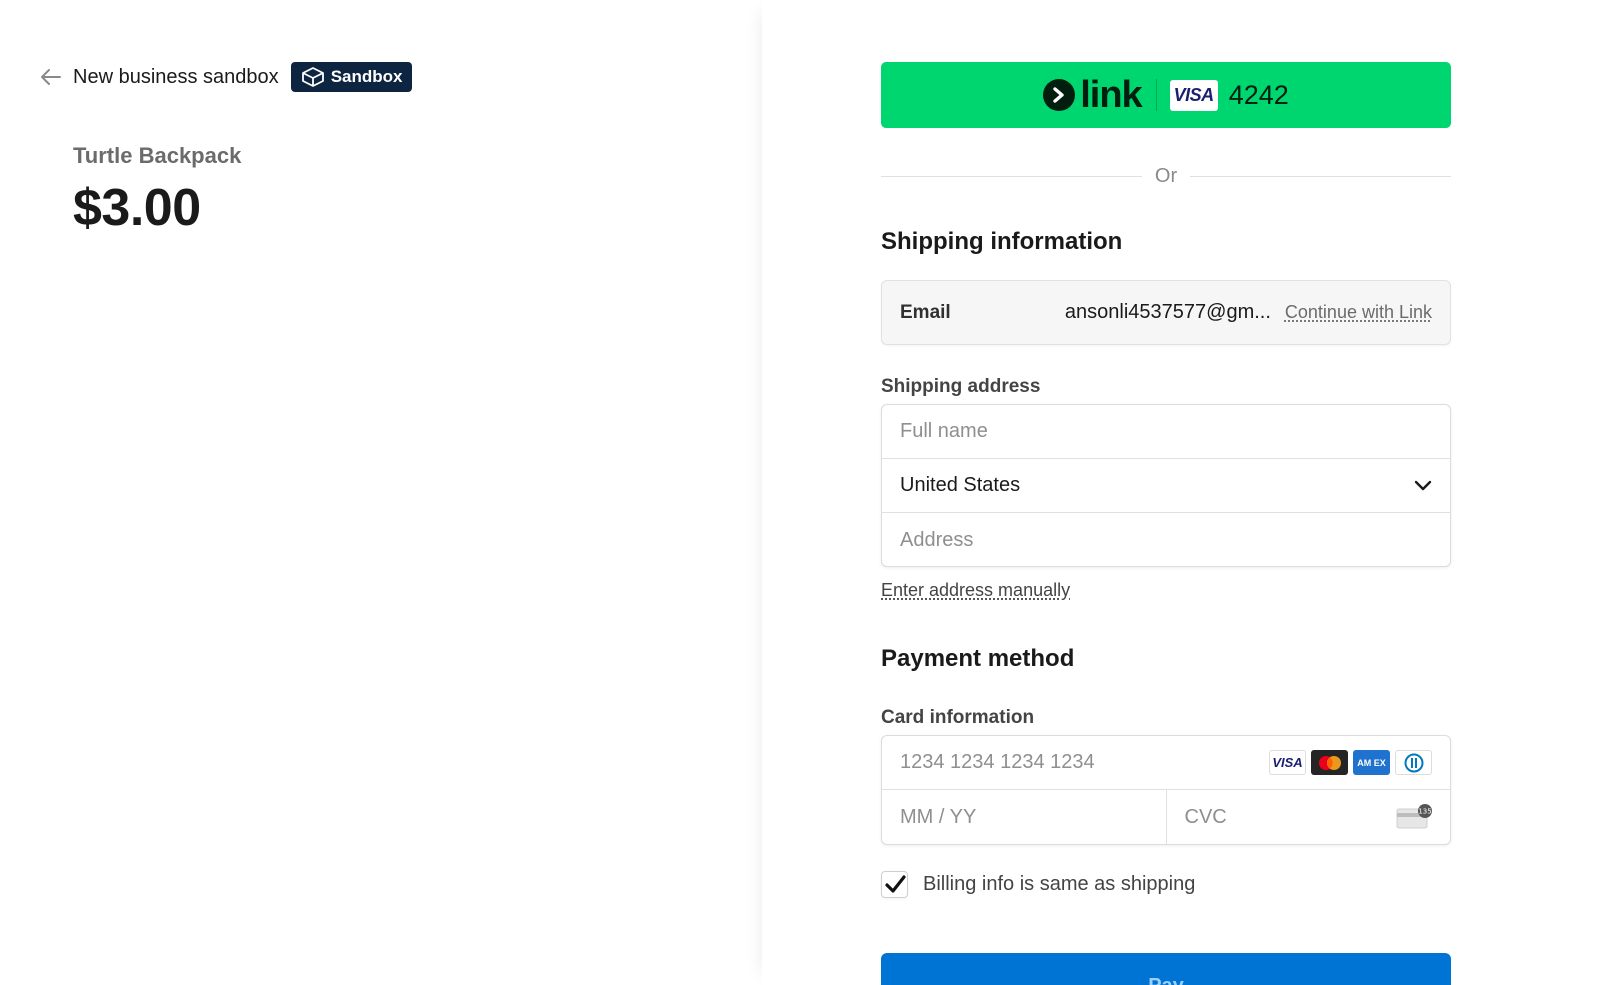  I want to click on billing-checkbox, so click(894, 884).